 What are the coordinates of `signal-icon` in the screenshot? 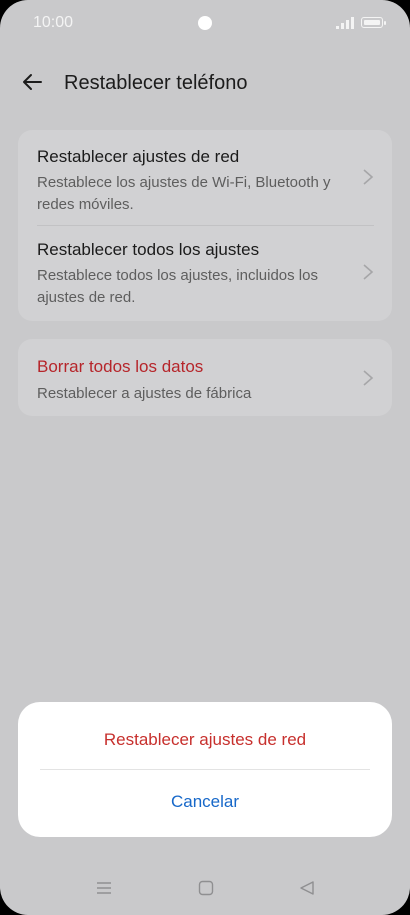 It's located at (345, 23).